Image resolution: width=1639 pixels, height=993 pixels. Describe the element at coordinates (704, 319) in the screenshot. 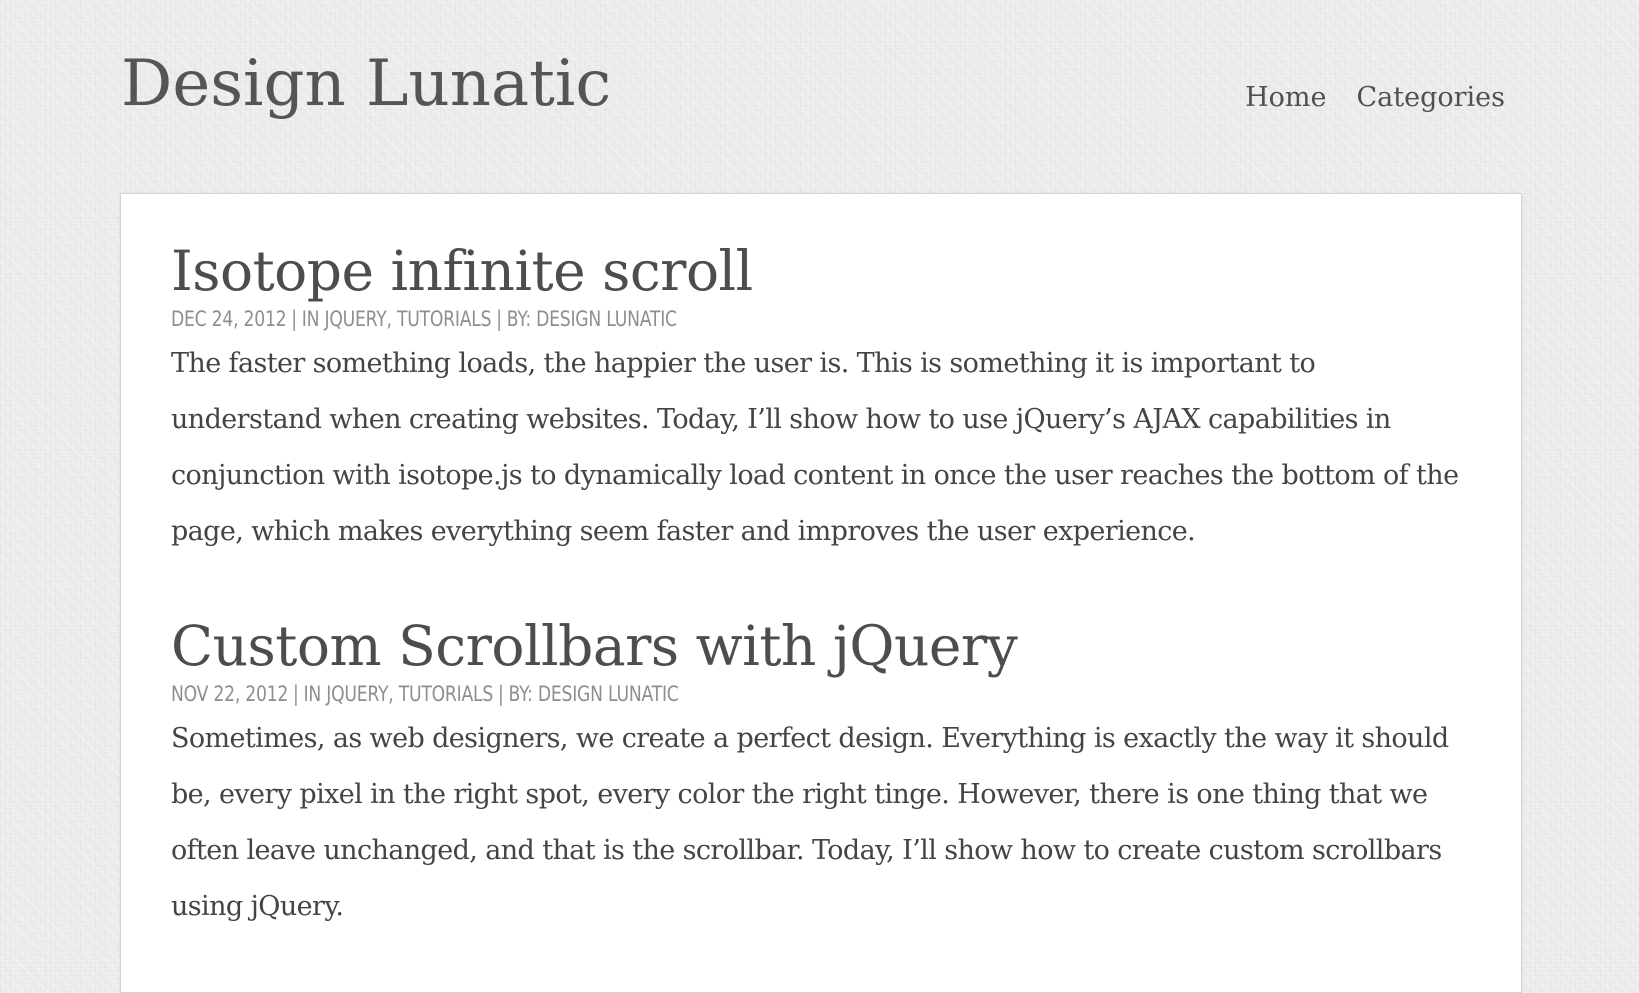

I see `post-meta: Dec 24, 2012 | In jQuery, Tutorials | By` at that location.